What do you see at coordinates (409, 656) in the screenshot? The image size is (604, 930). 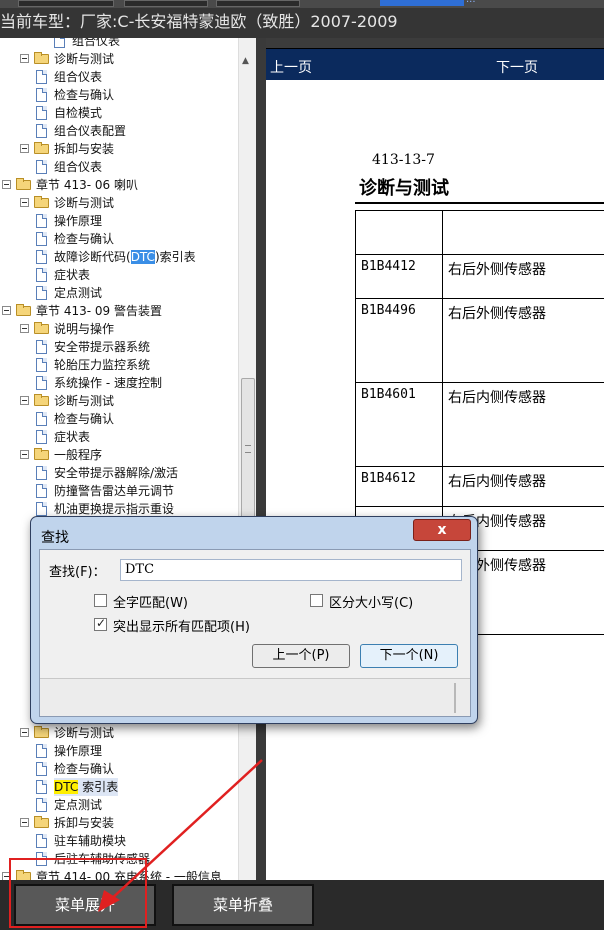 I see `find-next-button: 下一个(N)` at bounding box center [409, 656].